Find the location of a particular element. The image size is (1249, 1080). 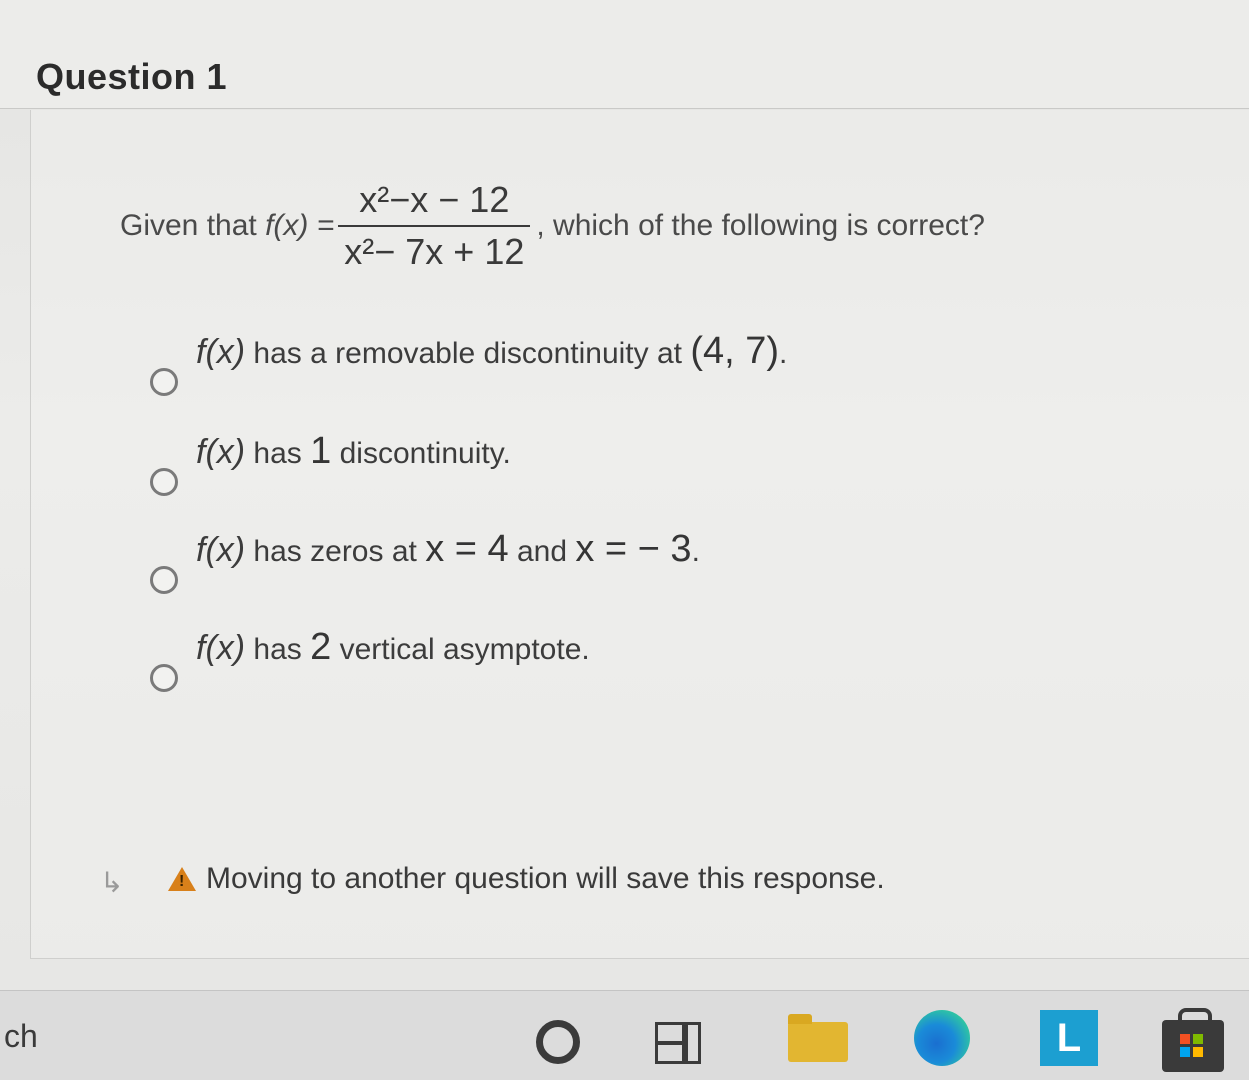

option-text: has zeros at is located at coordinates (335, 551).